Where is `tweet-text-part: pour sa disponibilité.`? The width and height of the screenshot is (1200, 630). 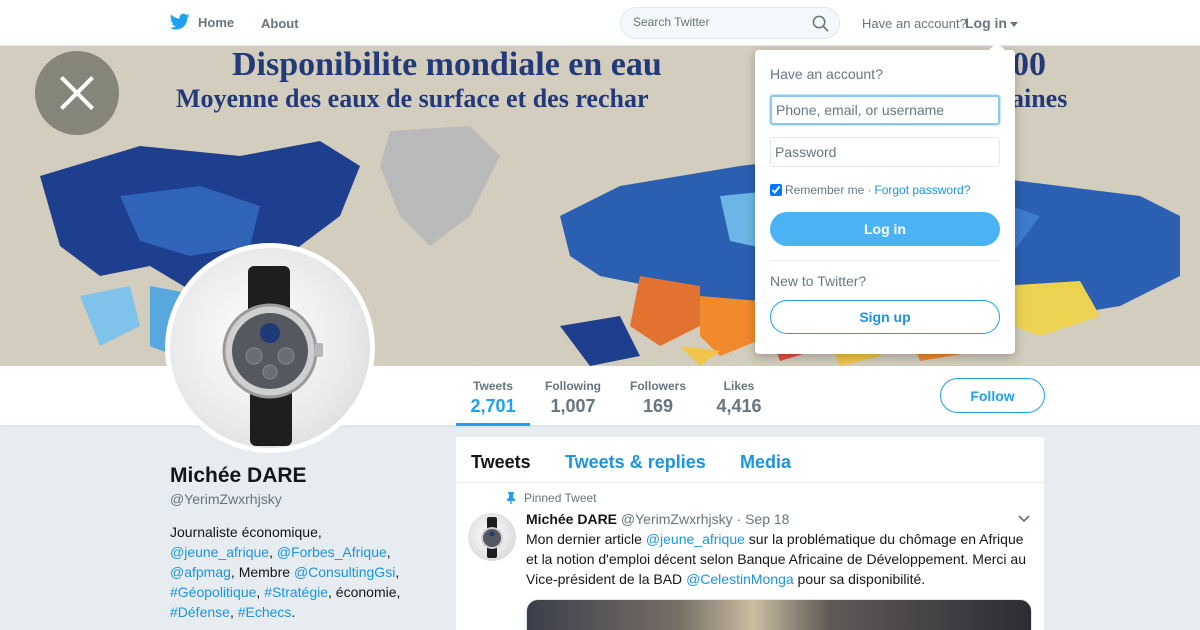
tweet-text-part: pour sa disponibilité. is located at coordinates (859, 579).